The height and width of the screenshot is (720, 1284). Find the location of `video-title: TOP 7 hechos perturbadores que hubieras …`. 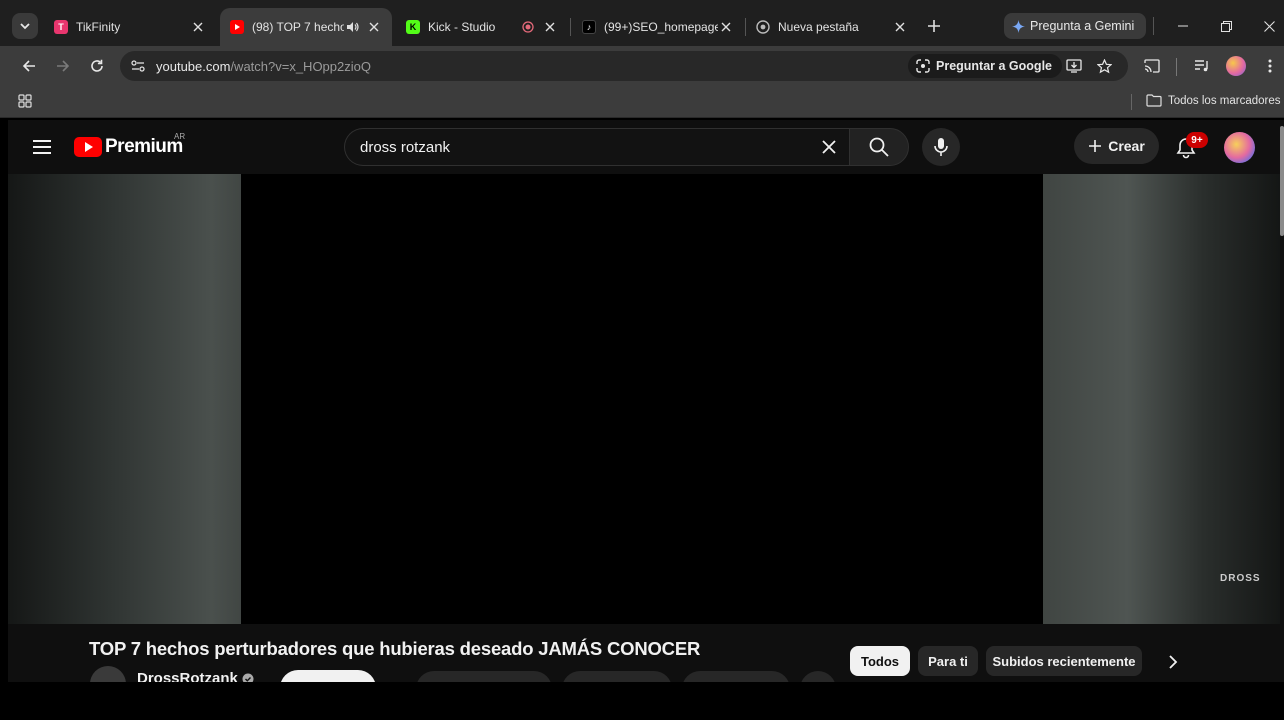

video-title: TOP 7 hechos perturbadores que hubieras … is located at coordinates (395, 648).